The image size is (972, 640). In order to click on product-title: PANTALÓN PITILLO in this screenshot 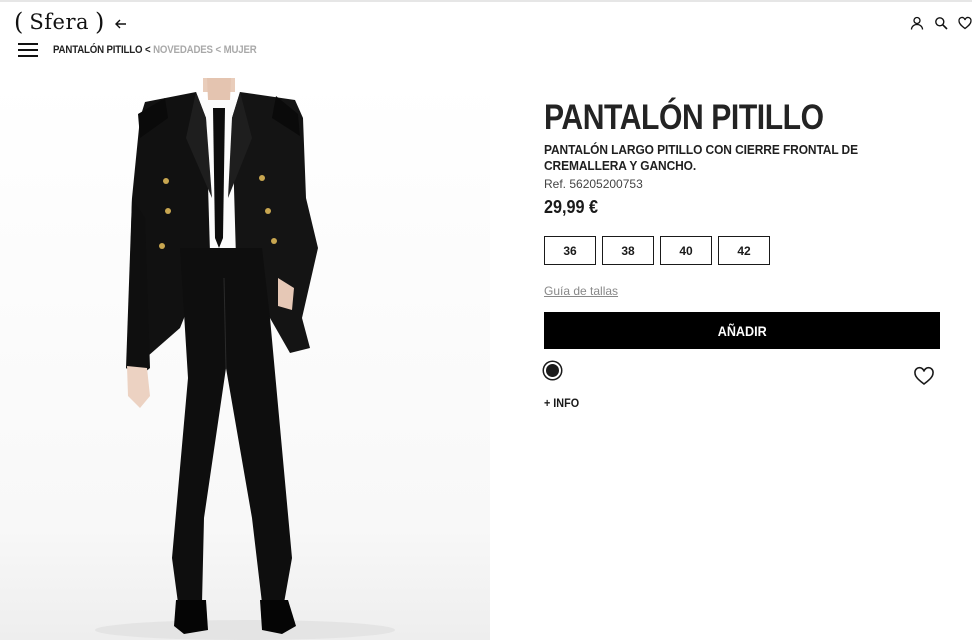, I will do `click(684, 117)`.